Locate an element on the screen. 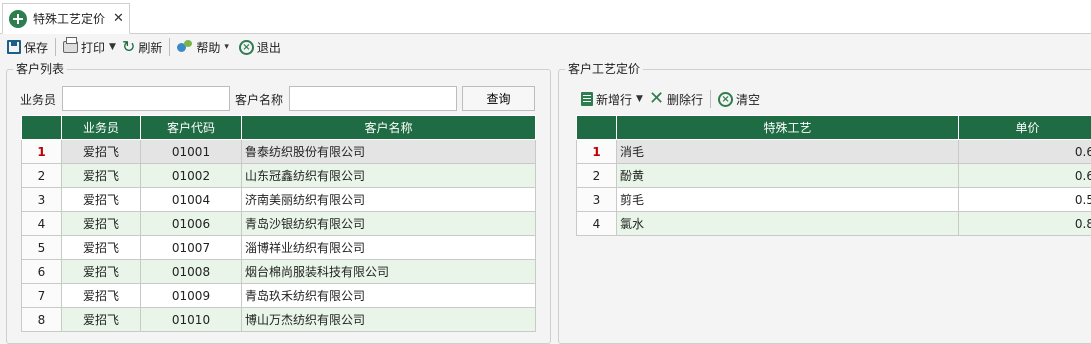 This screenshot has height=344, width=1091. table-row: 7 爱招飞 01009 青岛玖禾纺织有限公司 is located at coordinates (279, 296).